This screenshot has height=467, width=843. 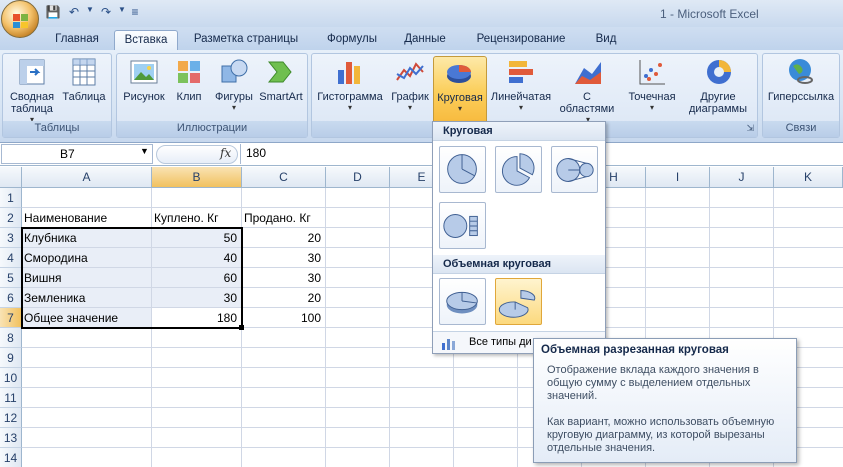 What do you see at coordinates (281, 79) in the screenshot?
I see `smartart-button: SmartArt` at bounding box center [281, 79].